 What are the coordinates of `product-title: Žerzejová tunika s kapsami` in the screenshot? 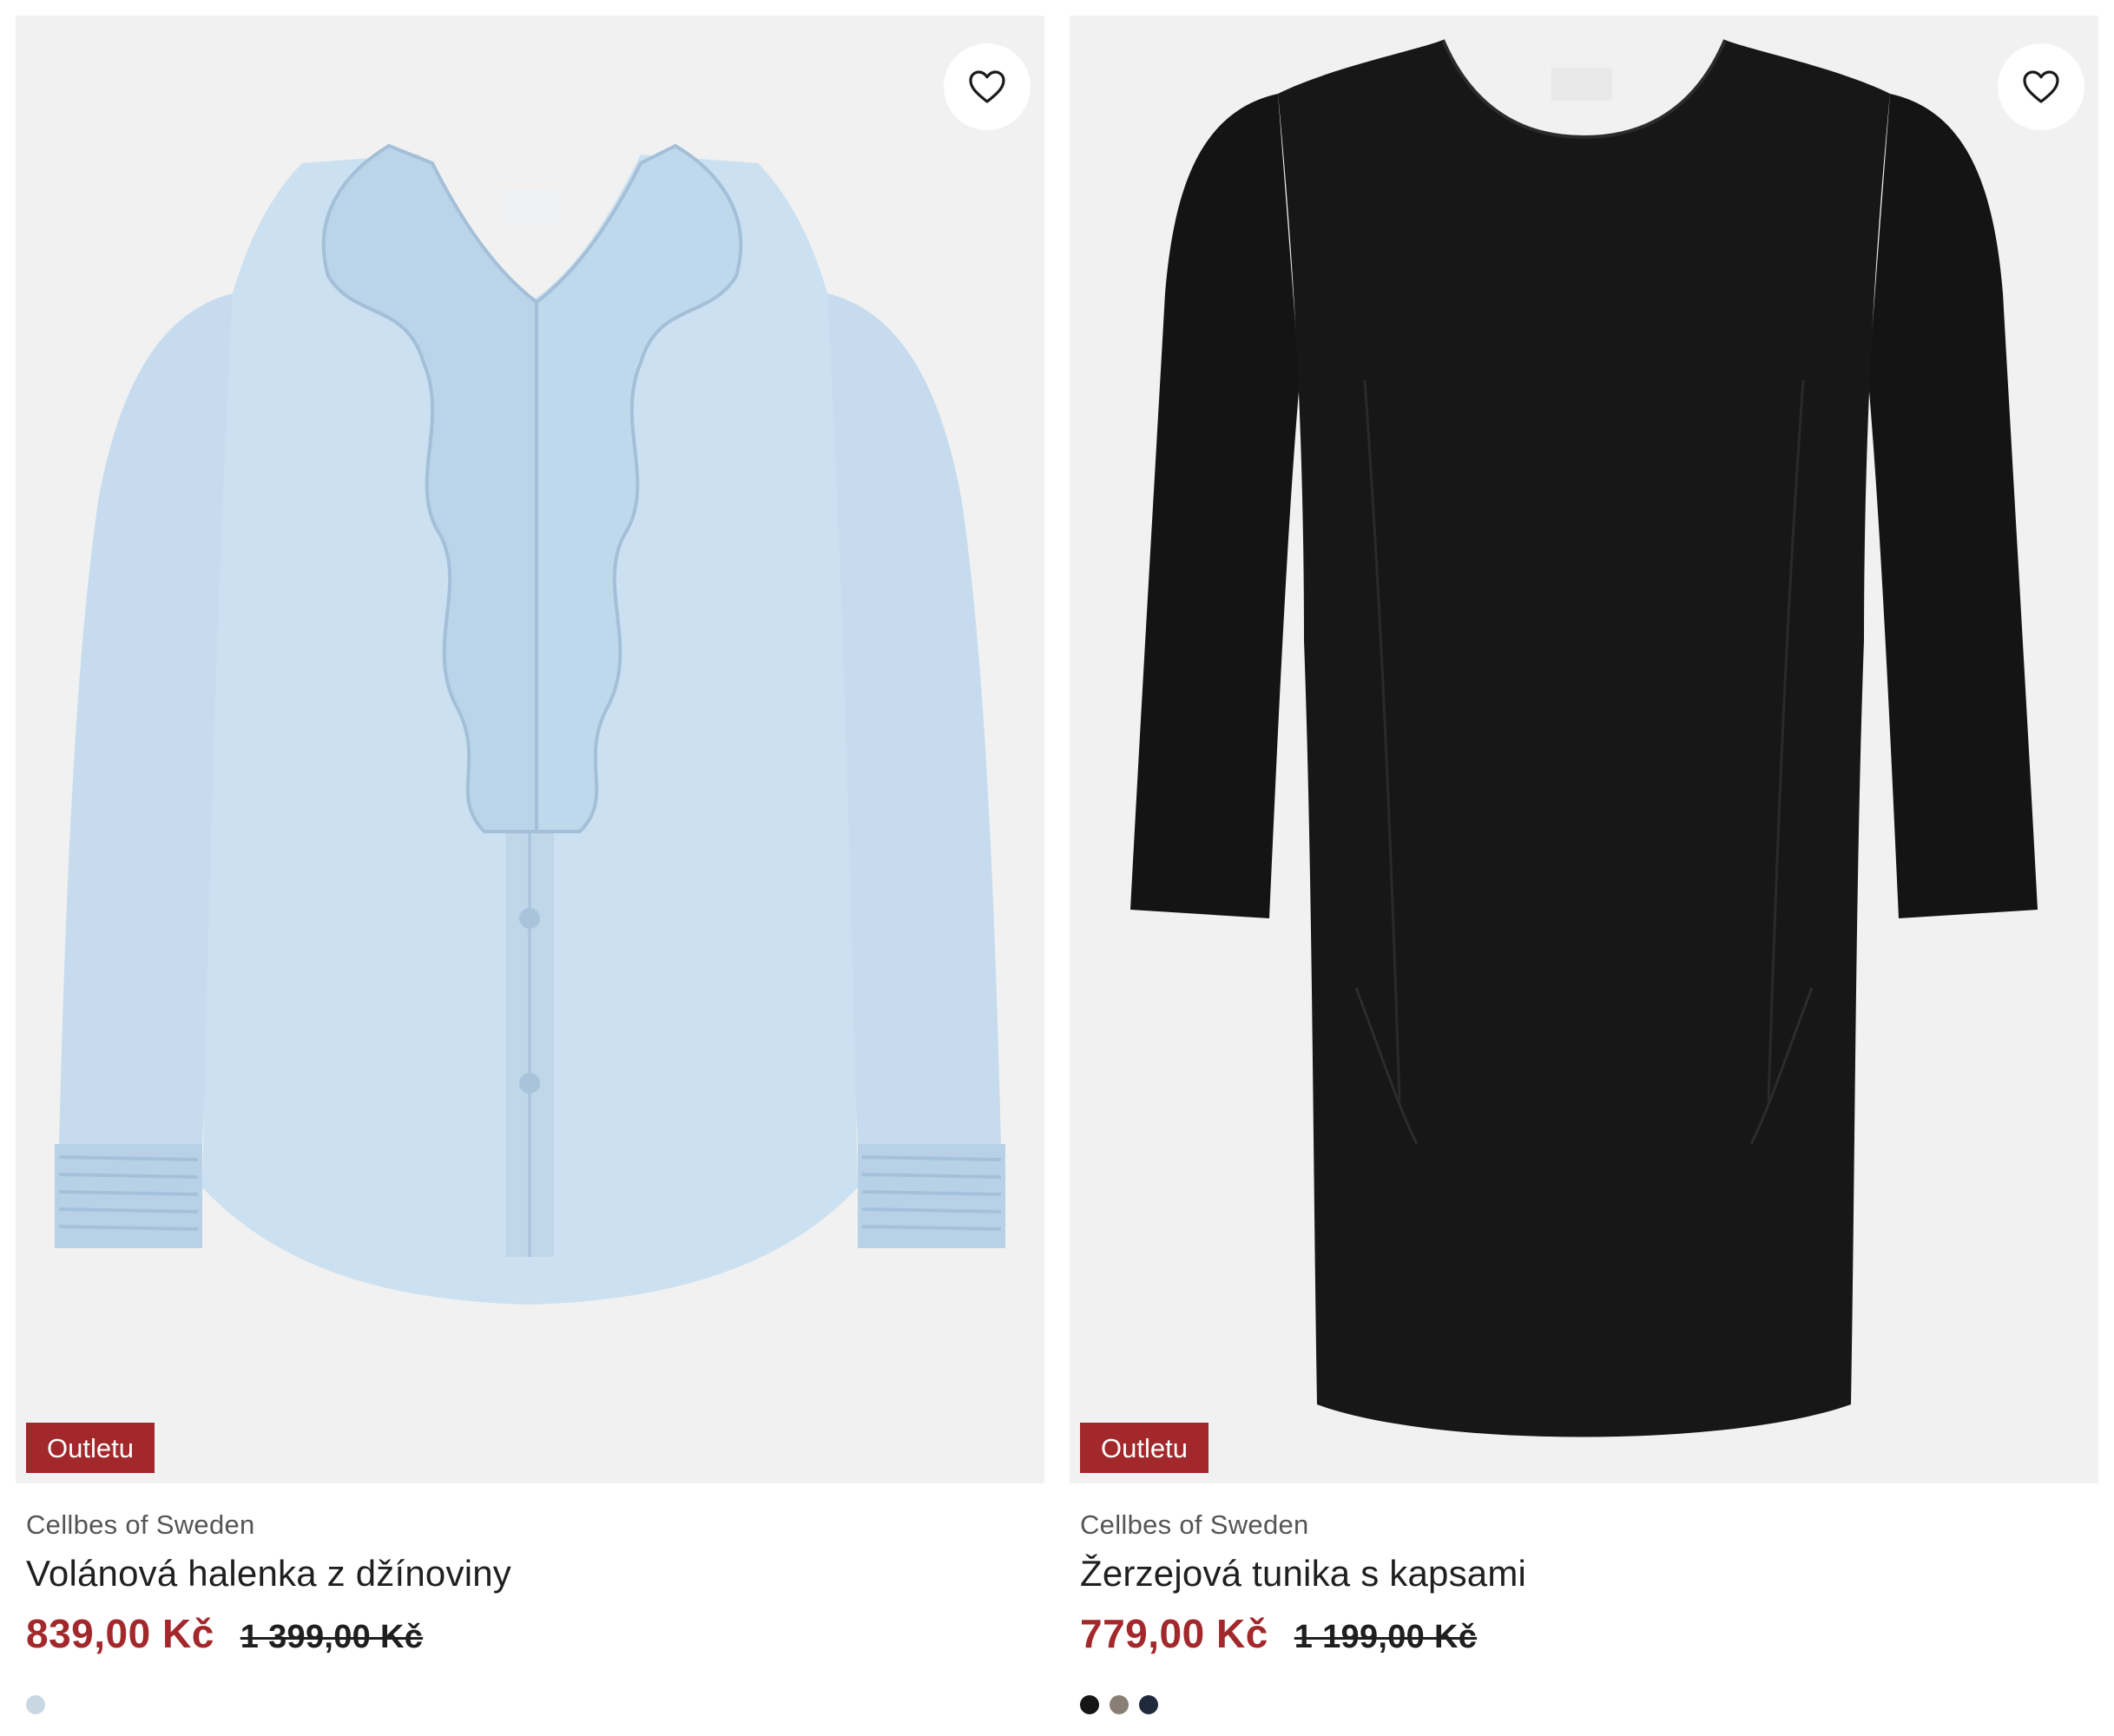 It's located at (1589, 1574).